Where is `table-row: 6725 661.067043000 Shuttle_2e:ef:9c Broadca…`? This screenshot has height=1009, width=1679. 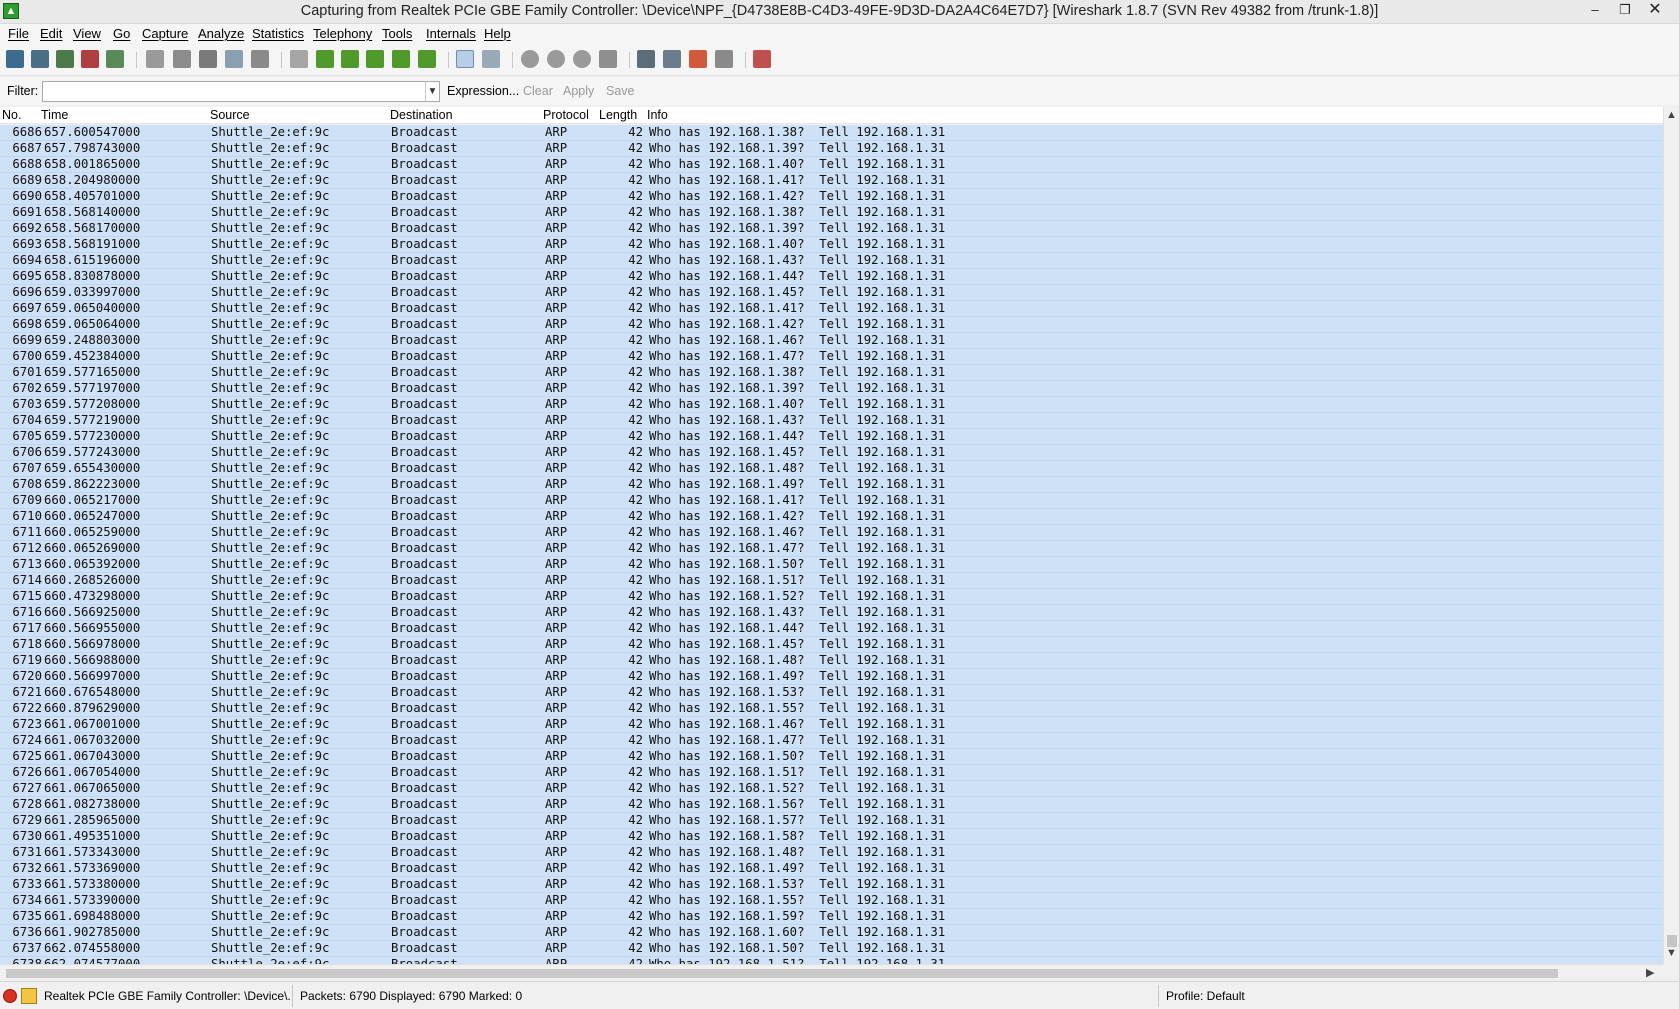
table-row: 6725 661.067043000 Shuttle_2e:ef:9c Broadca… is located at coordinates (831, 757).